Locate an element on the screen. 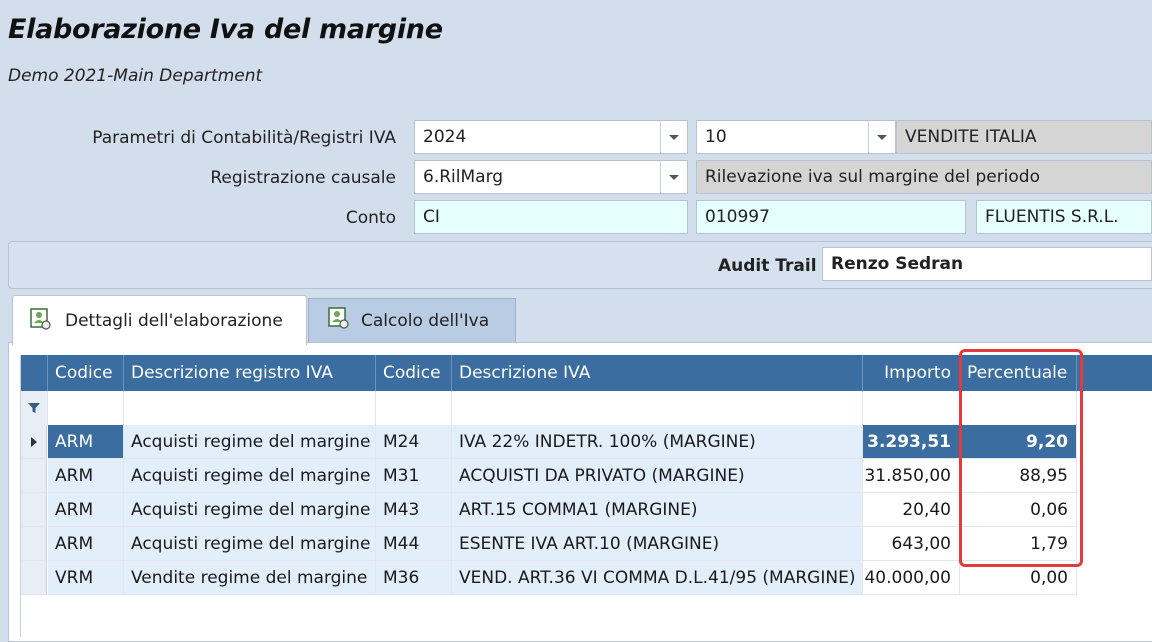 The width and height of the screenshot is (1152, 642). conto-code-value: 010997 is located at coordinates (737, 217).